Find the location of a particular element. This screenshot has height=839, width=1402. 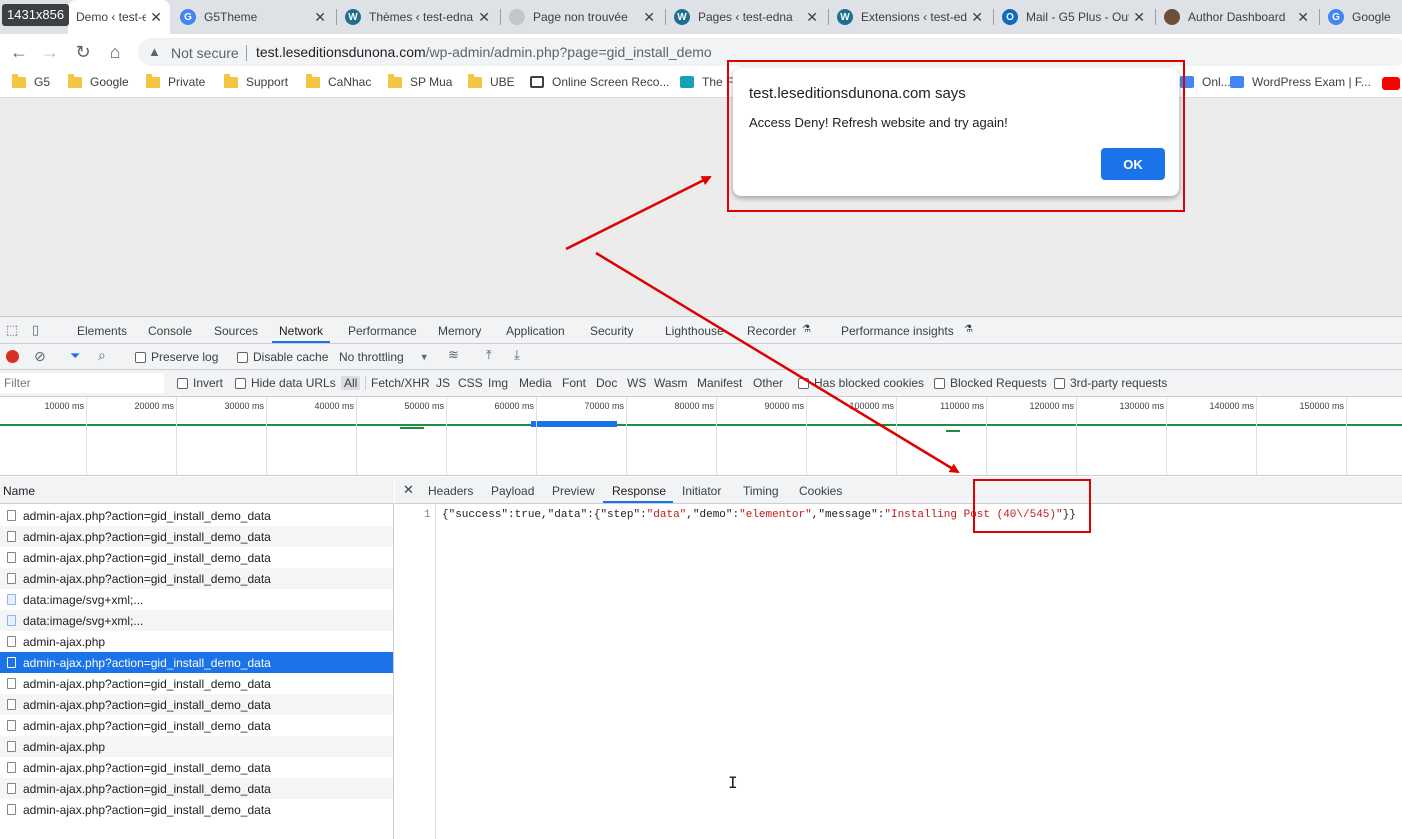

annotation-arrow-to-response is located at coordinates (777, 362).